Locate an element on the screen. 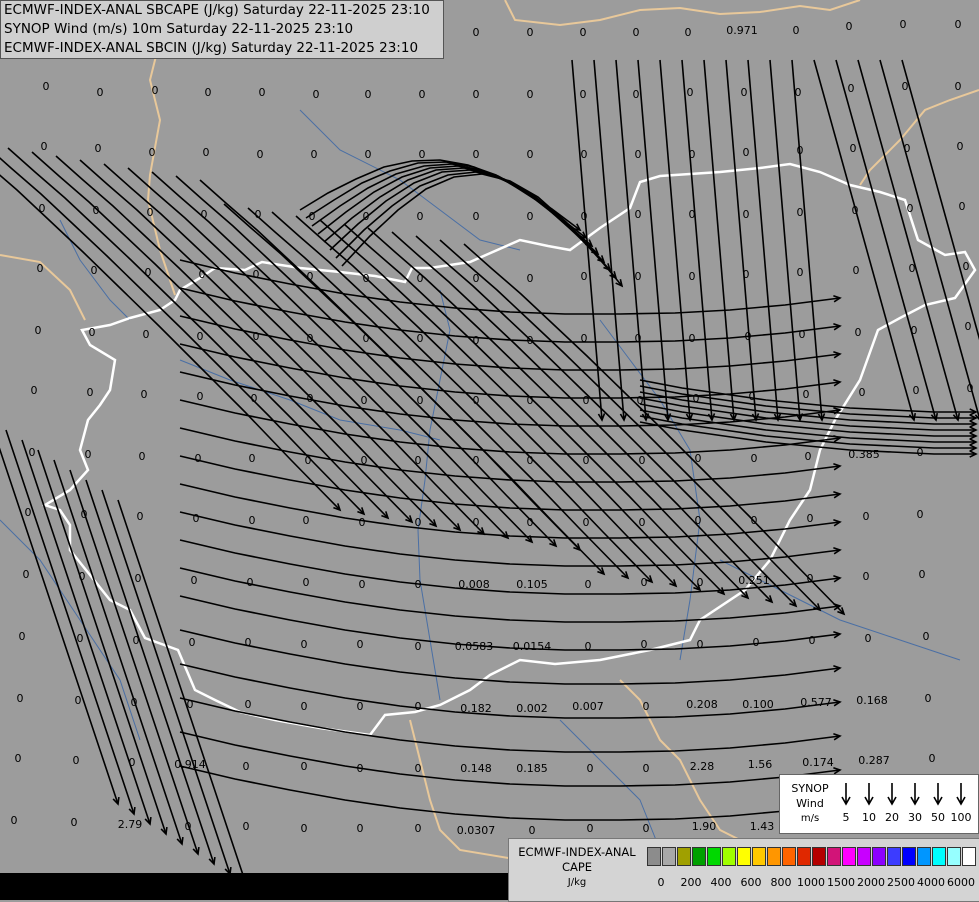 Image resolution: width=979 pixels, height=902 pixels. cape-value-label: 0.168 is located at coordinates (872, 700).